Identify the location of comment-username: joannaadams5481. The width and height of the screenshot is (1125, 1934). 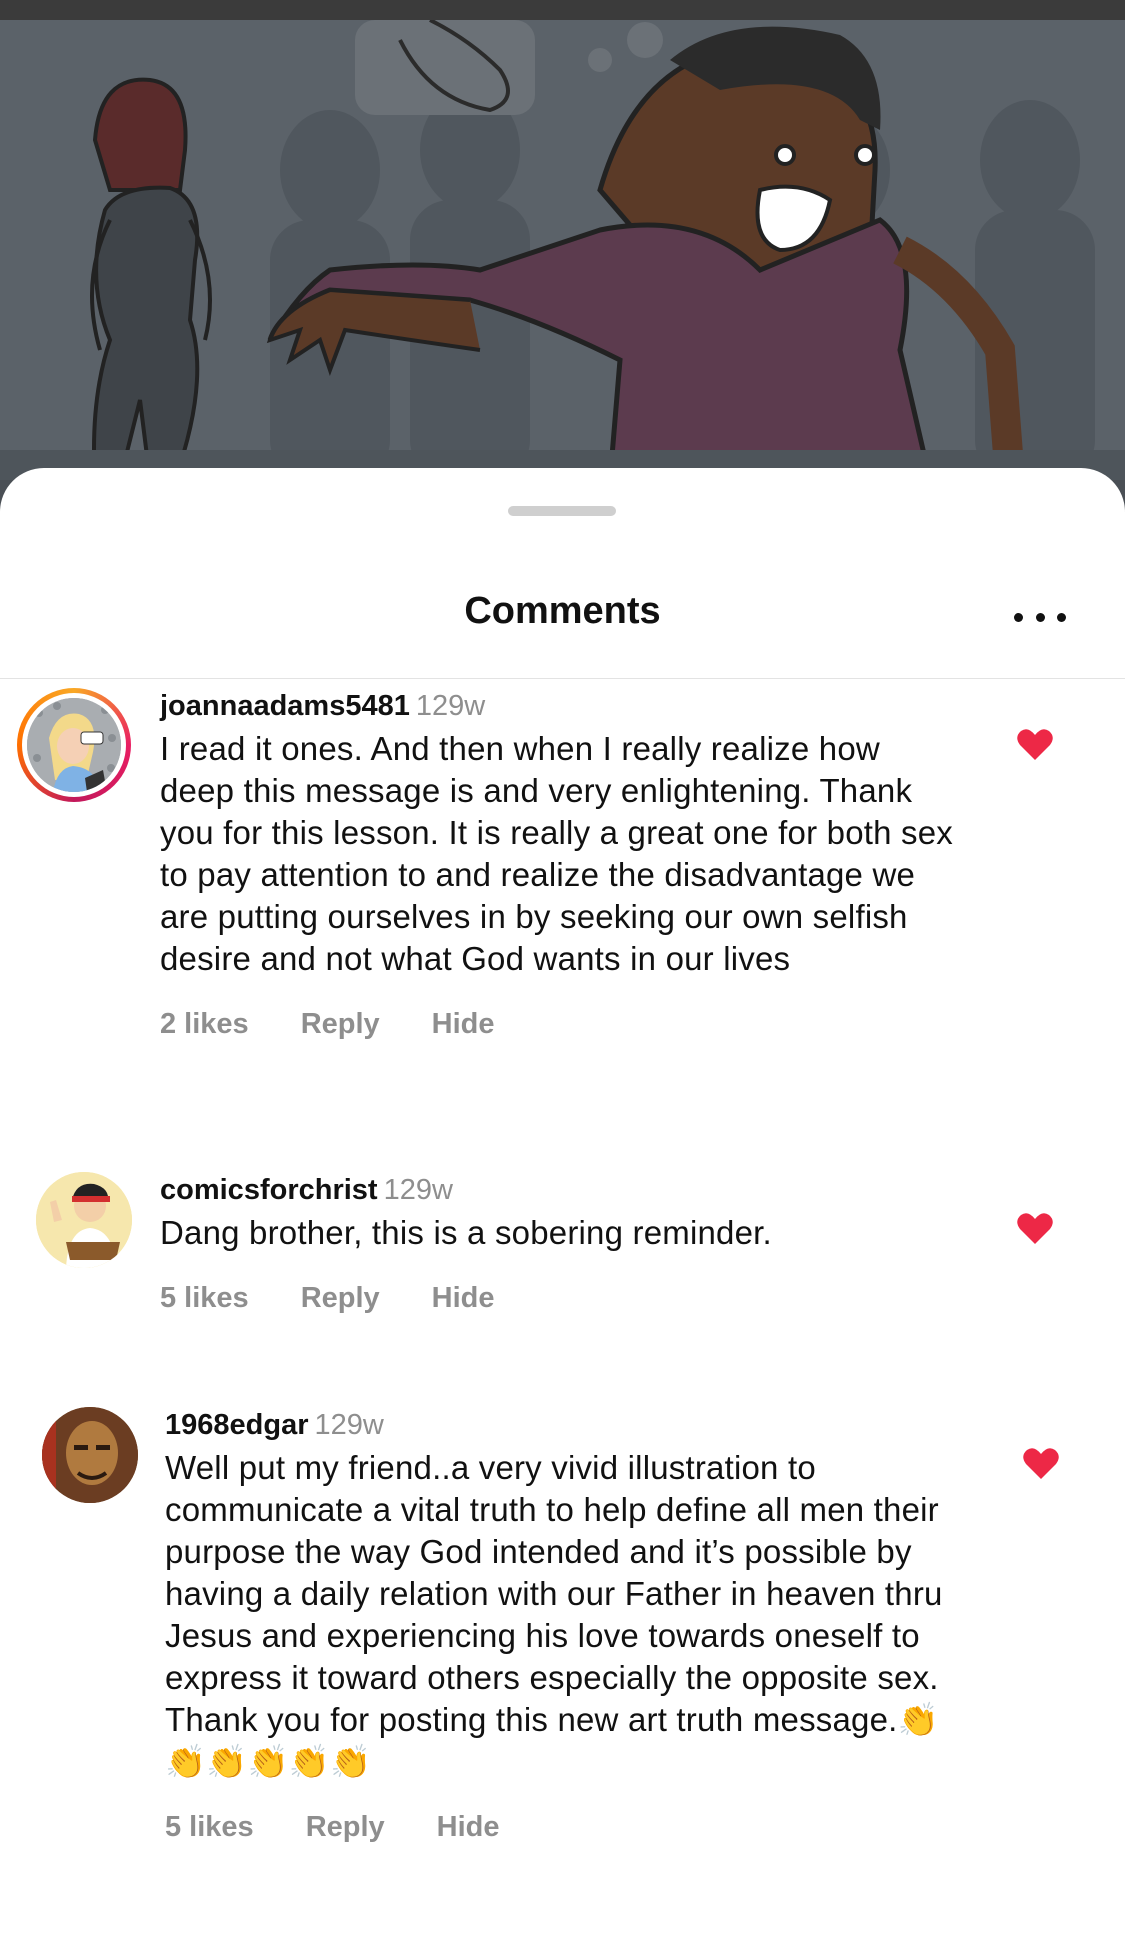
(285, 706).